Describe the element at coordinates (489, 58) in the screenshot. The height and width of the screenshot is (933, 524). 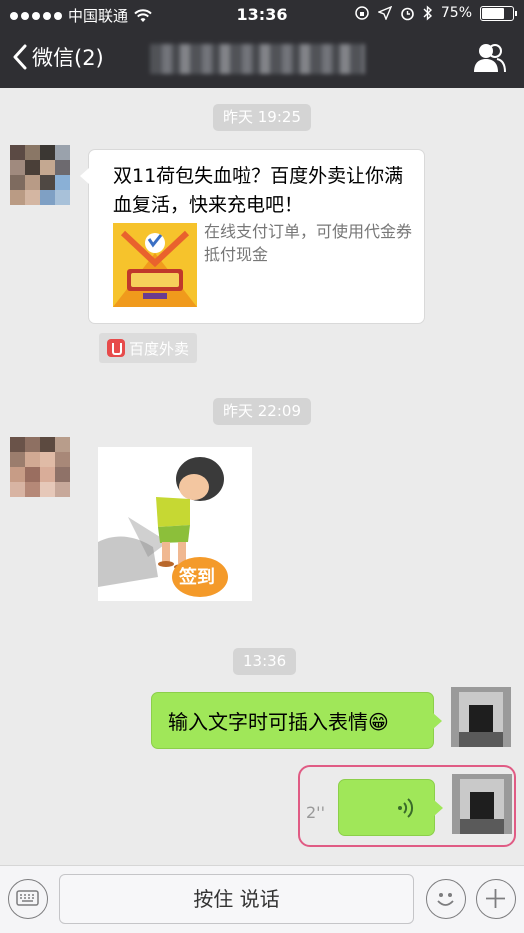
I see `group-members-icon` at that location.